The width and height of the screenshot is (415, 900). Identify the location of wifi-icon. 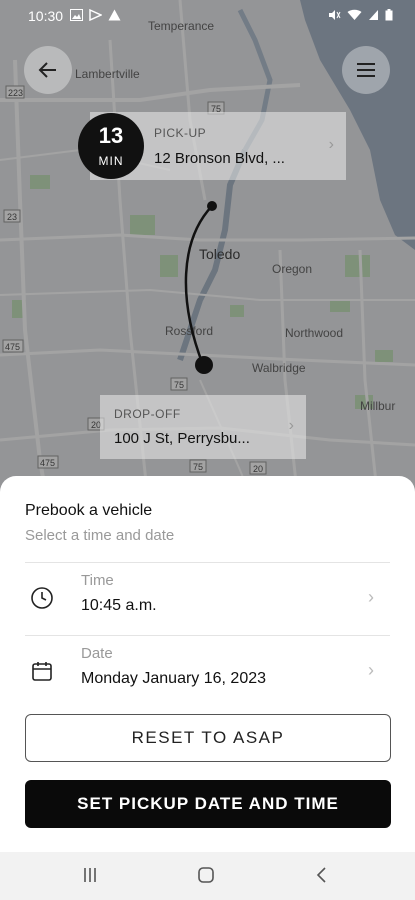
(354, 14).